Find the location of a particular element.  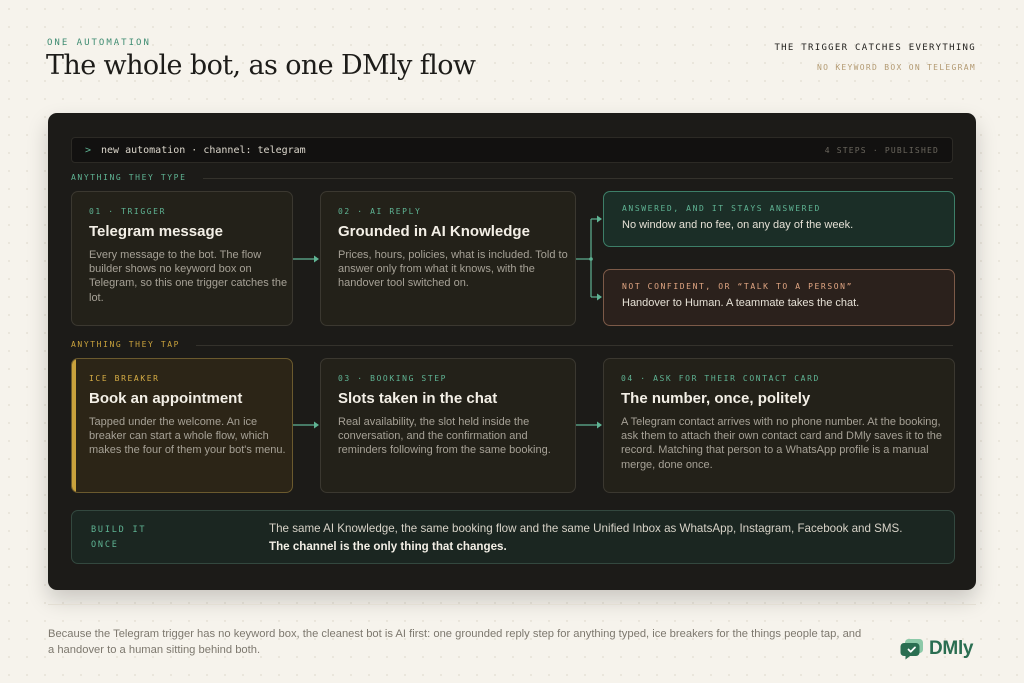

build-once-label: BUILD IT ONCE is located at coordinates (119, 537).